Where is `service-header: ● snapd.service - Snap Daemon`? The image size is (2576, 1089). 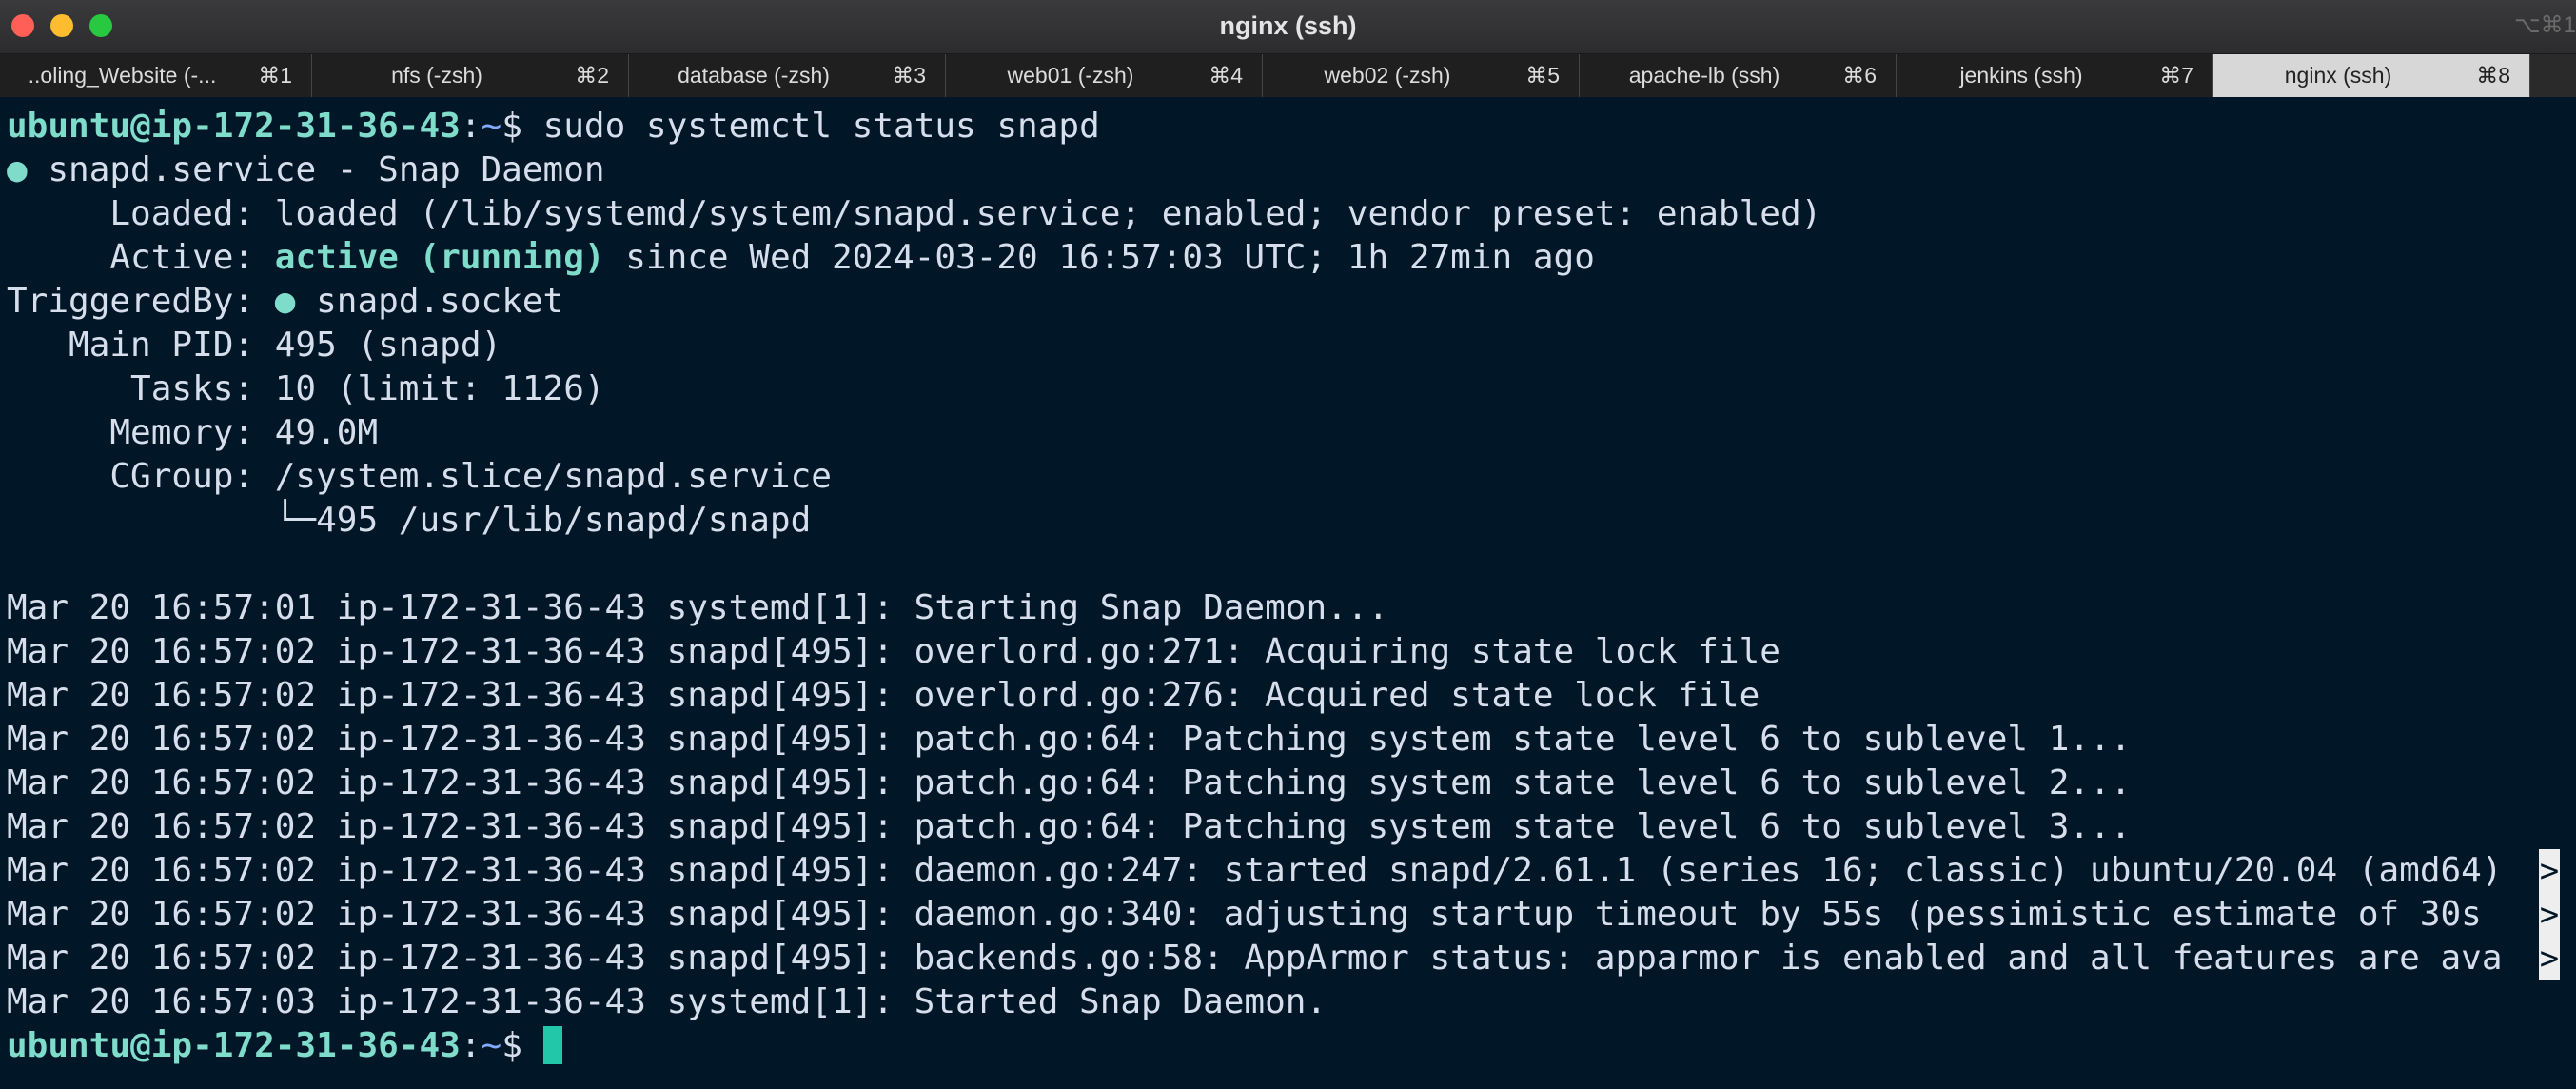 service-header: ● snapd.service - Snap Daemon is located at coordinates (306, 170).